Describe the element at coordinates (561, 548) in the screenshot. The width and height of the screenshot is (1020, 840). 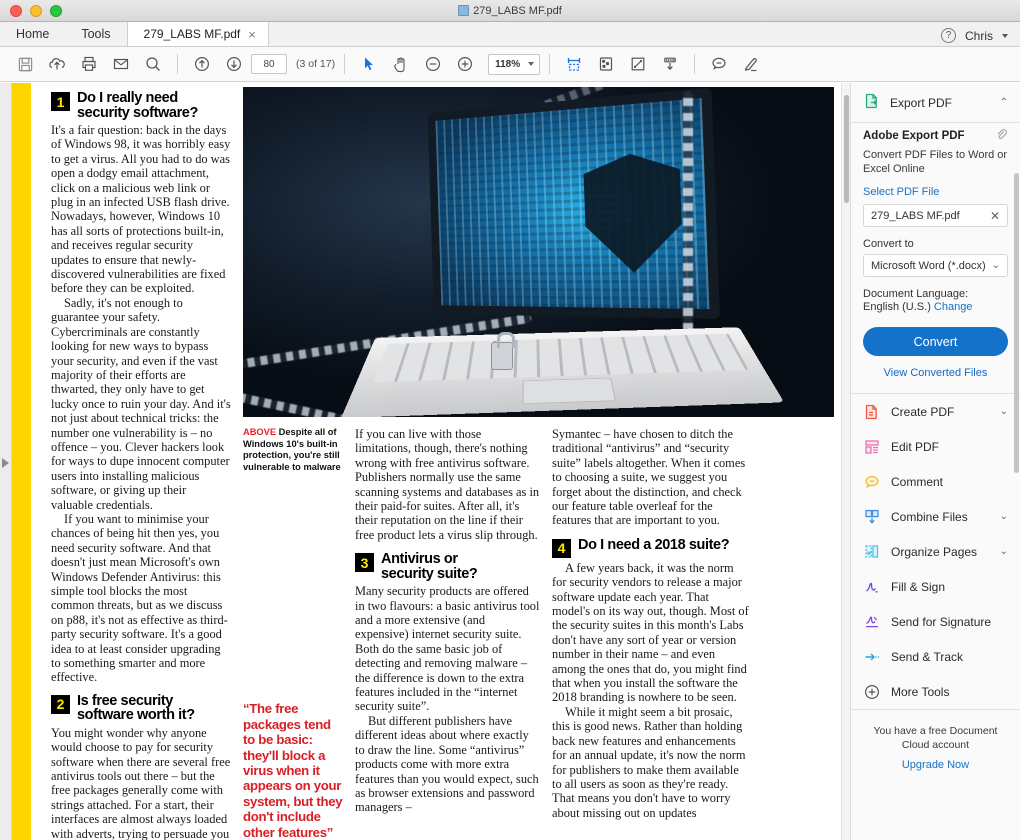
I see `question-number-4: 4` at that location.